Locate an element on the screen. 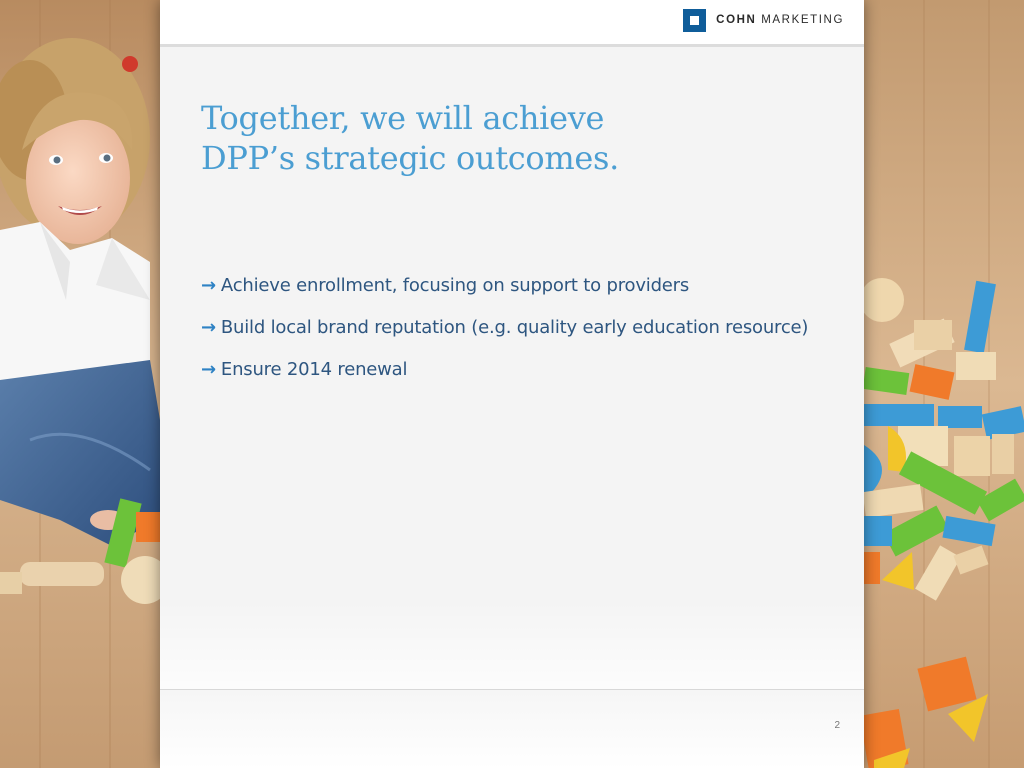  slide-header: COHN MARKETING is located at coordinates (512, 23).